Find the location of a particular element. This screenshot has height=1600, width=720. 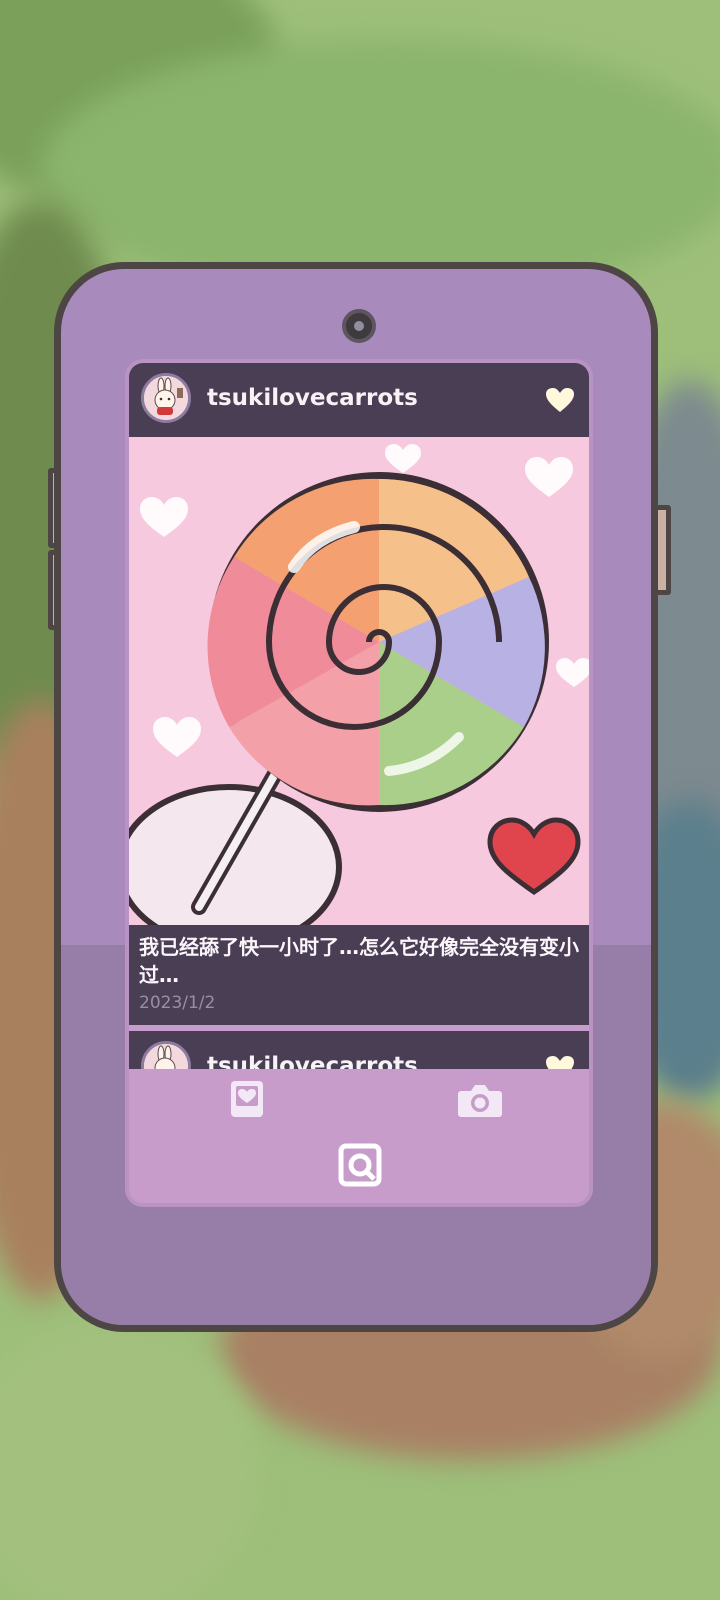

avatar is located at coordinates (166, 398).